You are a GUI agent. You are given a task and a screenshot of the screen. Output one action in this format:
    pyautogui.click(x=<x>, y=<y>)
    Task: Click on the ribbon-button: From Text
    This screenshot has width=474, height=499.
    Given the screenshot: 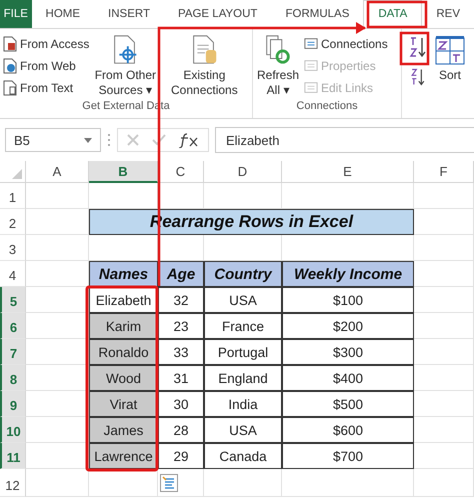 What is the action you would take?
    pyautogui.click(x=46, y=87)
    